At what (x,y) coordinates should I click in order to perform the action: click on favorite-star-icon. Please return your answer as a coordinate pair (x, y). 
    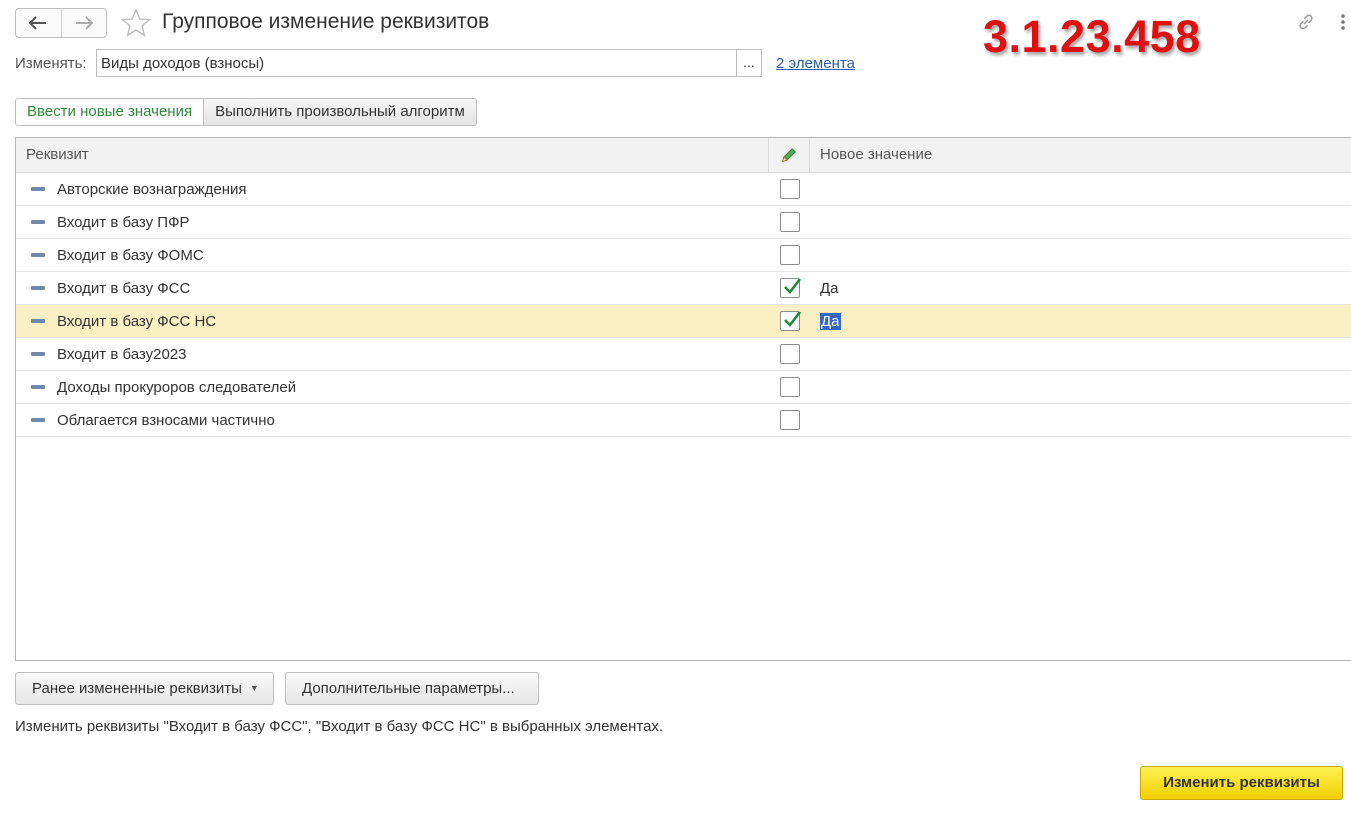
    Looking at the image, I should click on (136, 23).